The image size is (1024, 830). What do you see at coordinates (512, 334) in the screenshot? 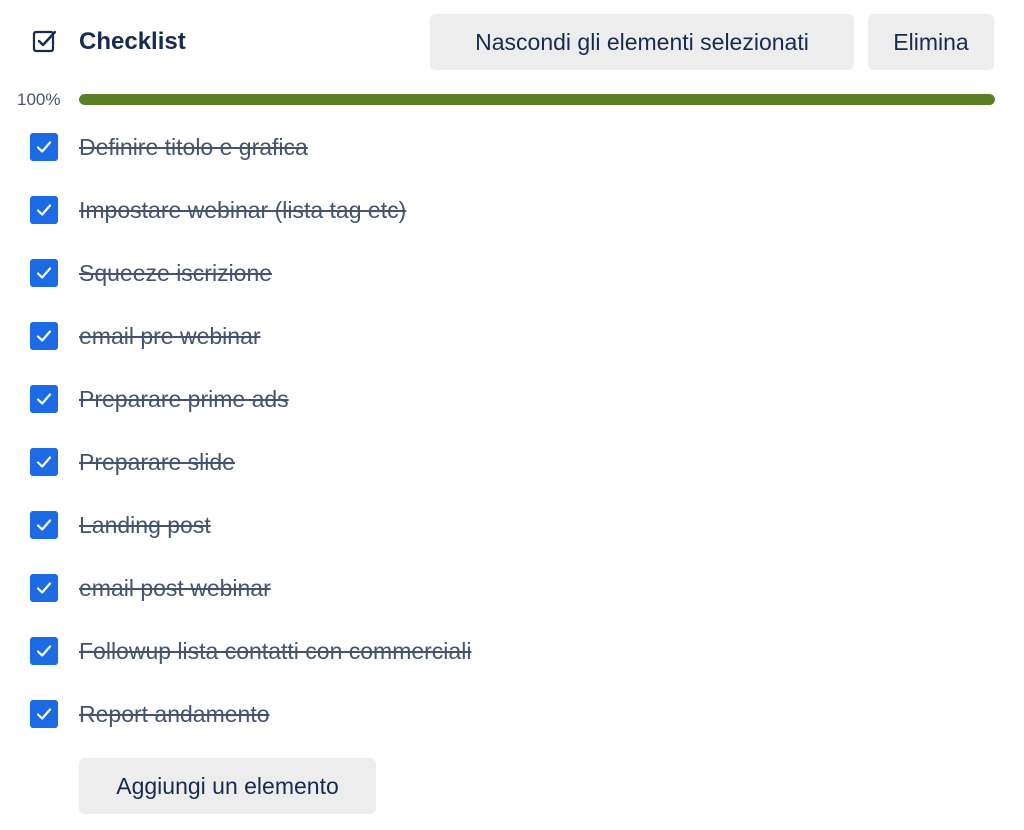
I see `checklist-item: email pre webinar` at bounding box center [512, 334].